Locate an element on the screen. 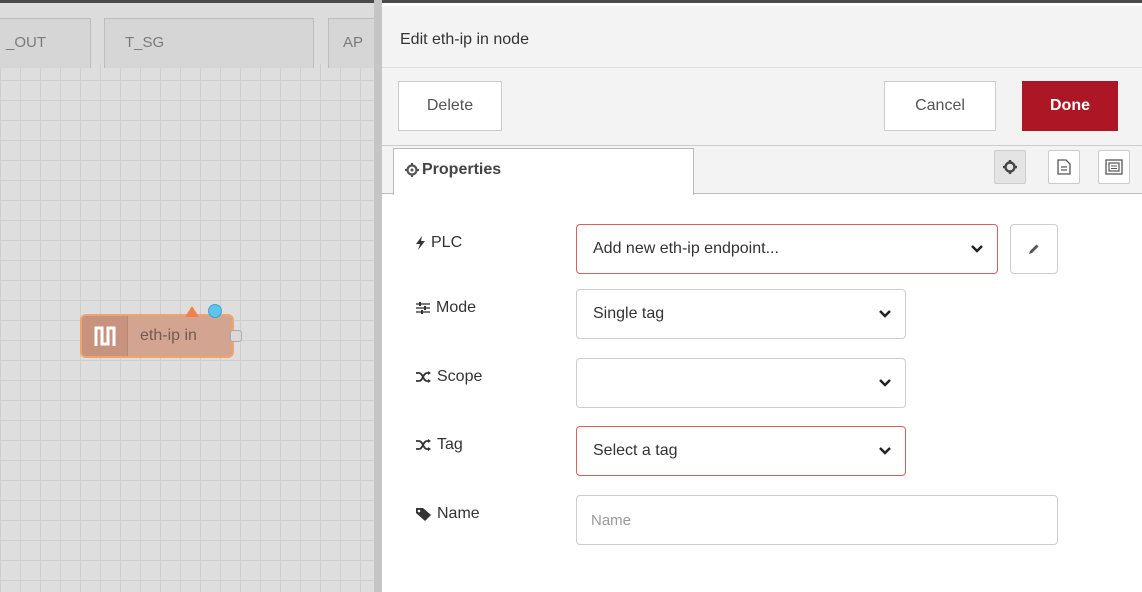 The image size is (1142, 592). plc-label: PLC is located at coordinates (439, 243).